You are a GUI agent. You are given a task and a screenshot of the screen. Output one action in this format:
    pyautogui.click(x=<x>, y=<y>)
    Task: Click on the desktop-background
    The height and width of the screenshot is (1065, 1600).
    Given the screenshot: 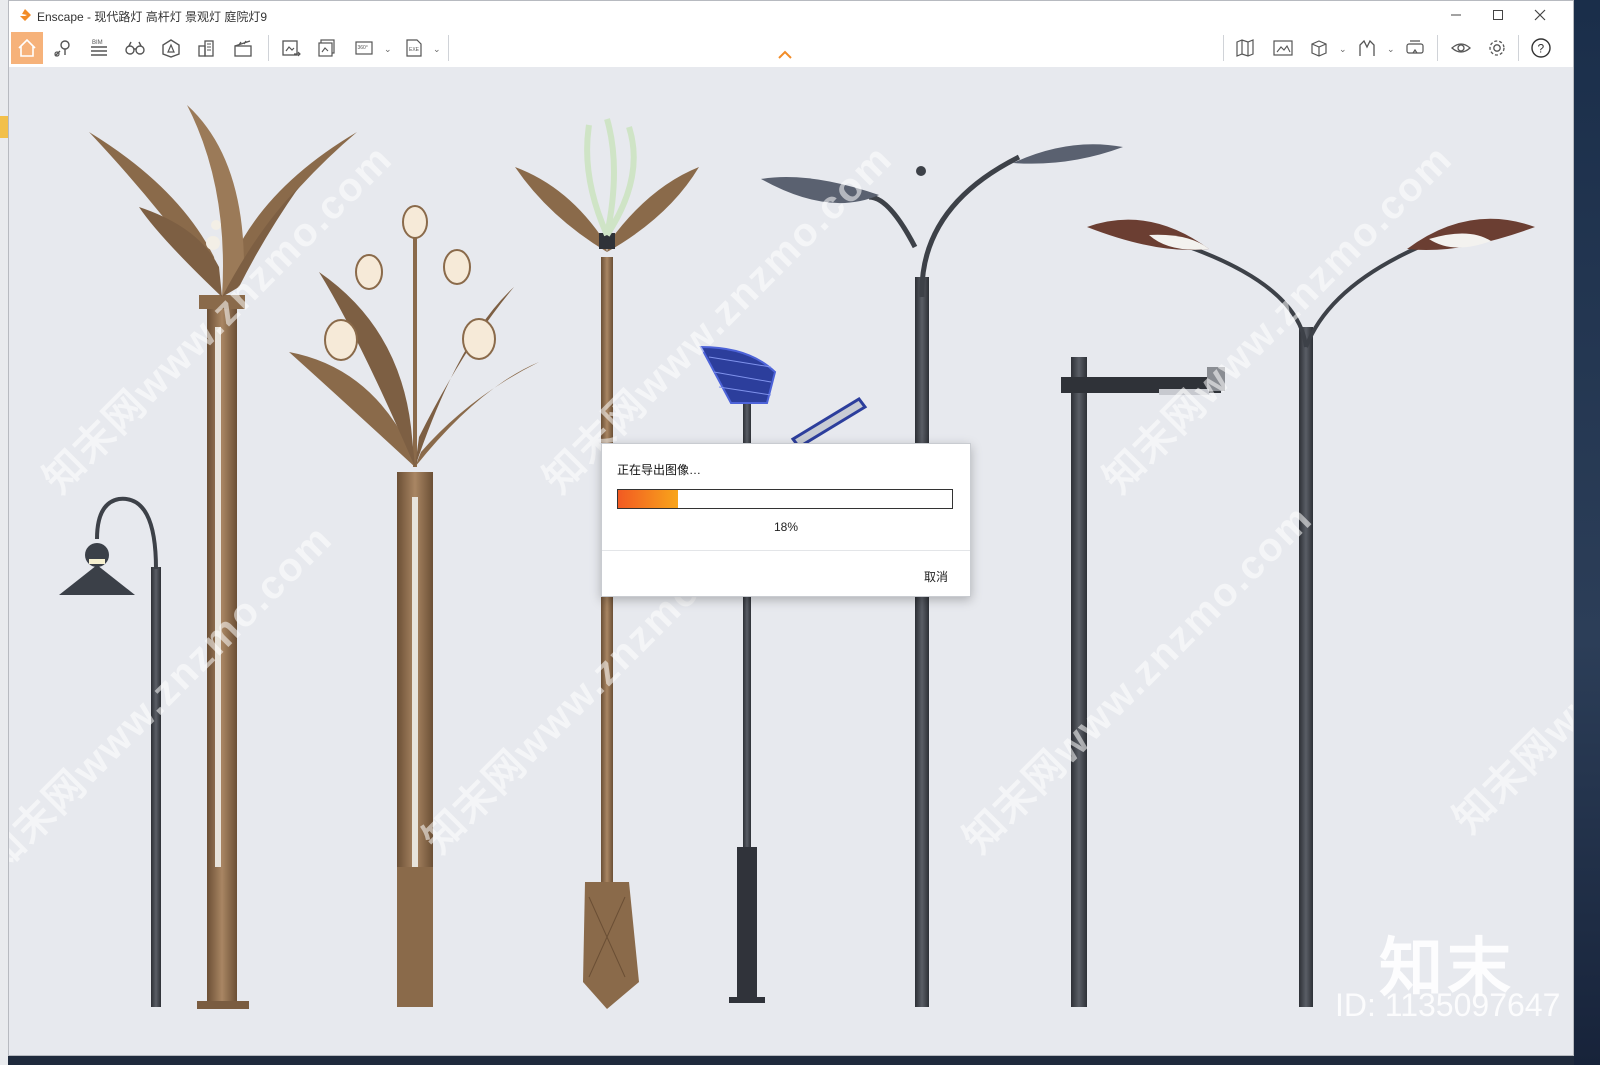 What is the action you would take?
    pyautogui.click(x=1587, y=532)
    